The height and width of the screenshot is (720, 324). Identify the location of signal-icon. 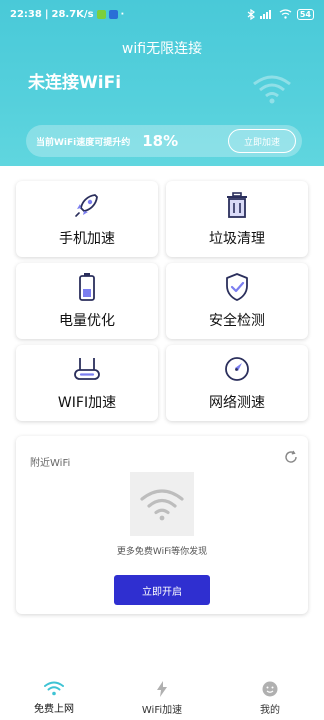
(265, 14).